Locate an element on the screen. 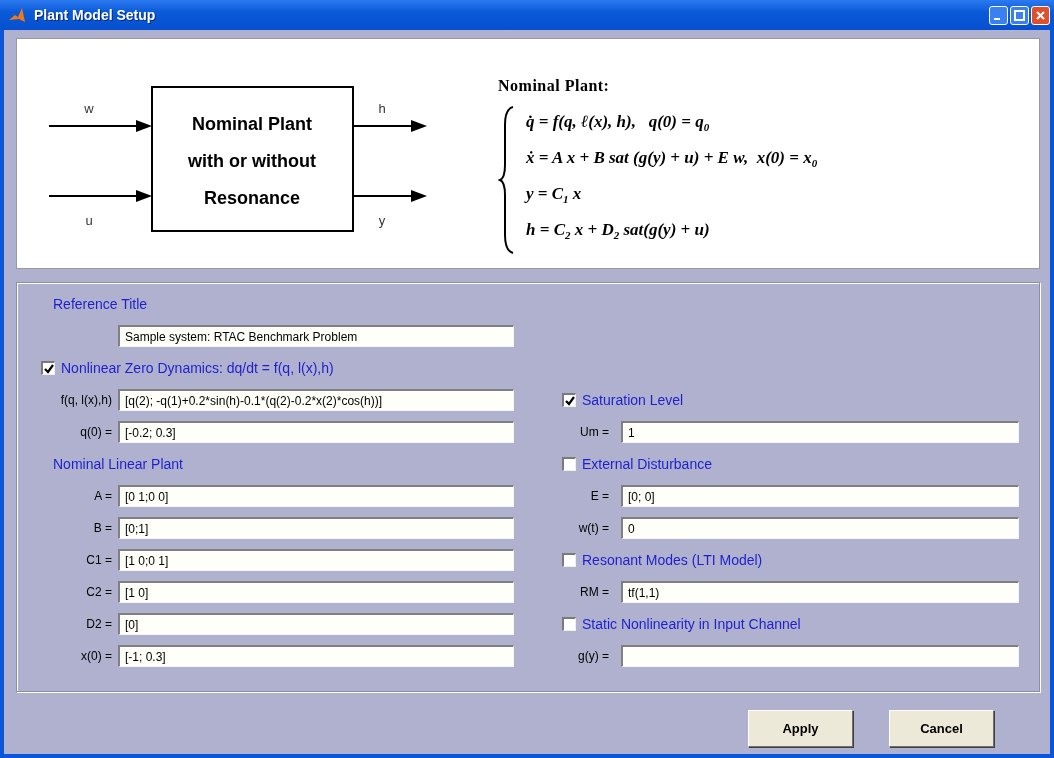 This screenshot has width=1054, height=758. equation: y = C$_{1}$ x is located at coordinates (554, 195).